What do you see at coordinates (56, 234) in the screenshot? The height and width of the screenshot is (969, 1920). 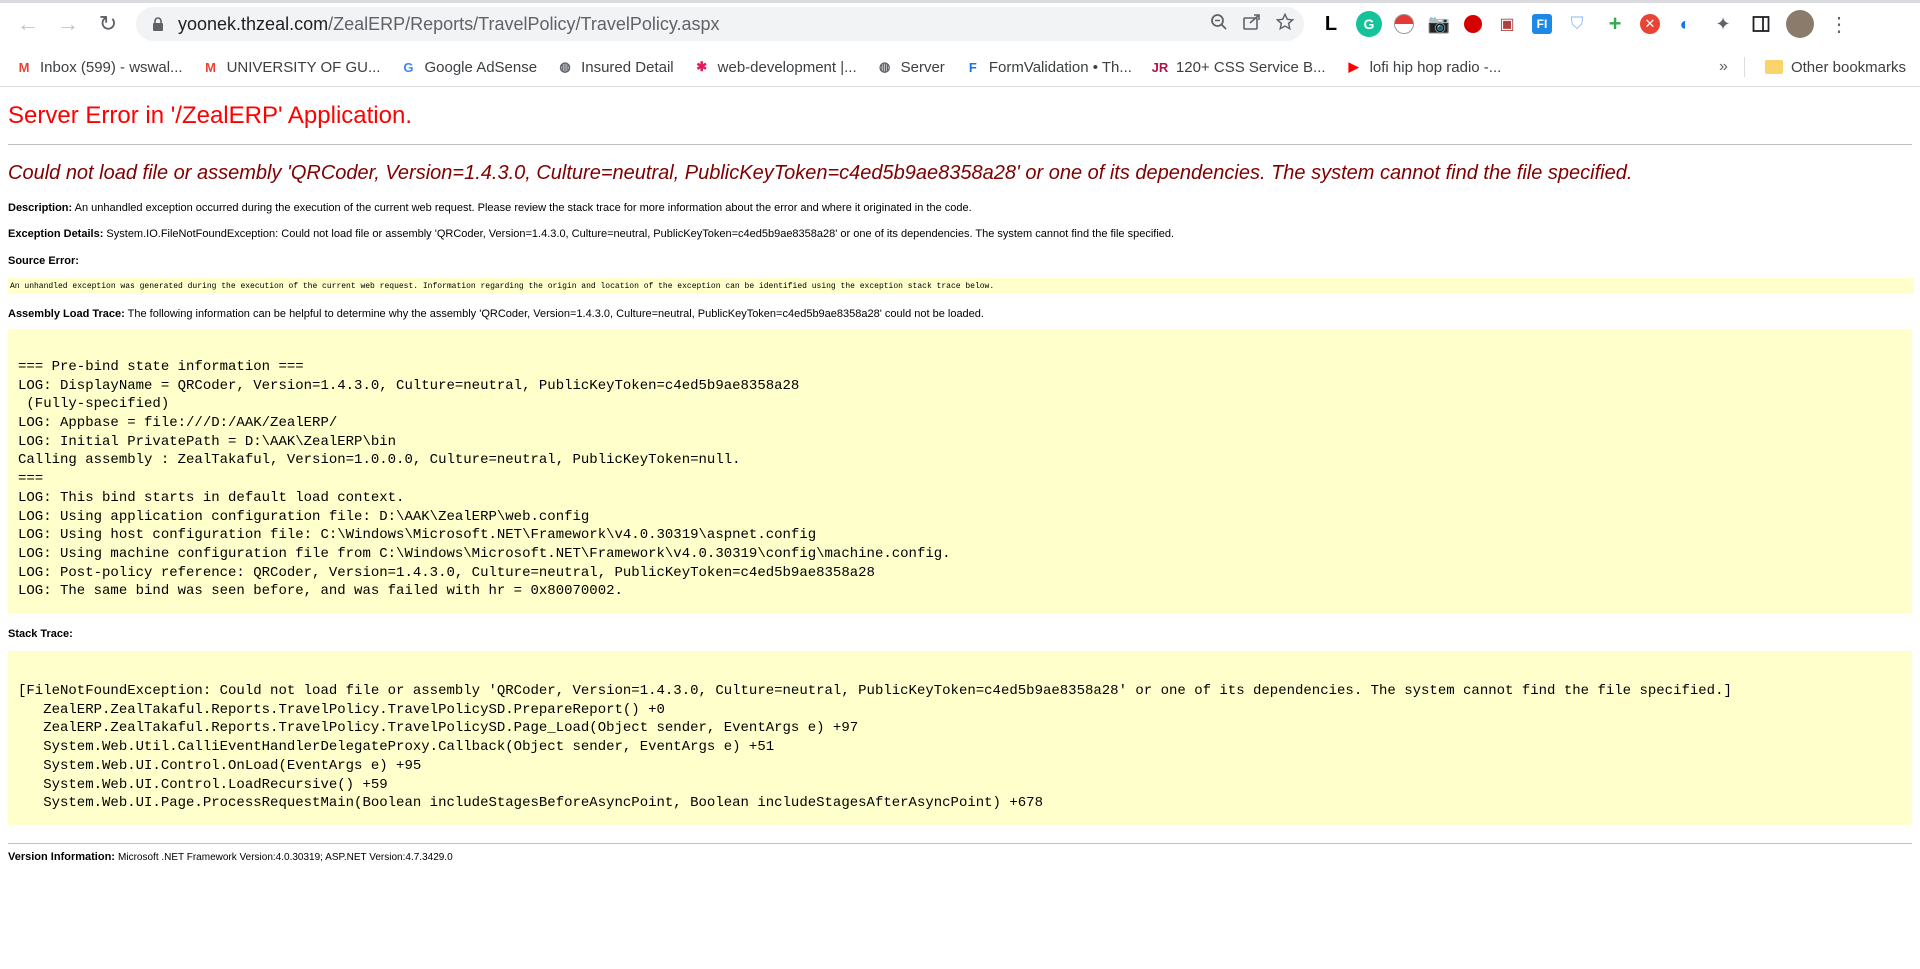 I see `exception-label: Exception Details:` at bounding box center [56, 234].